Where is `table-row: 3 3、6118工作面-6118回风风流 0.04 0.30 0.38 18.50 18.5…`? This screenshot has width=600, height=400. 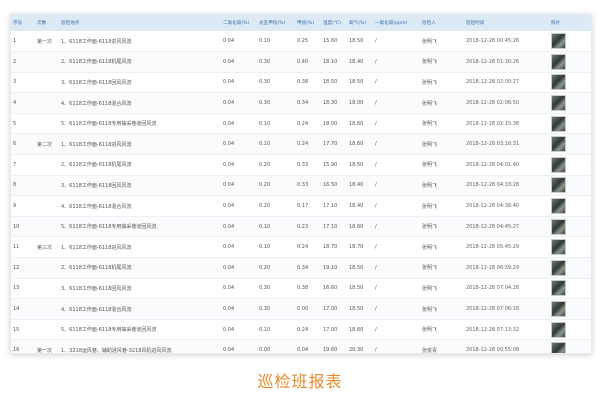
table-row: 3 3、6118工作面-6118回风风流 0.04 0.30 0.38 18.50 18.5… is located at coordinates (301, 83).